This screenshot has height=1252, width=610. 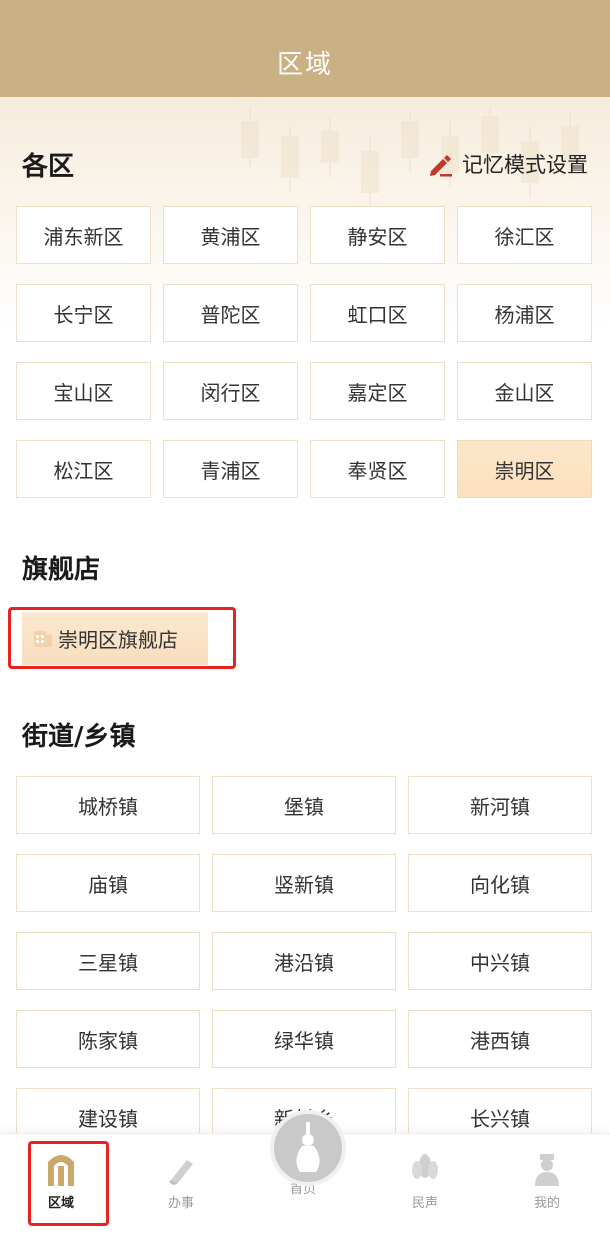 What do you see at coordinates (304, 805) in the screenshot?
I see `street-item: 堡镇` at bounding box center [304, 805].